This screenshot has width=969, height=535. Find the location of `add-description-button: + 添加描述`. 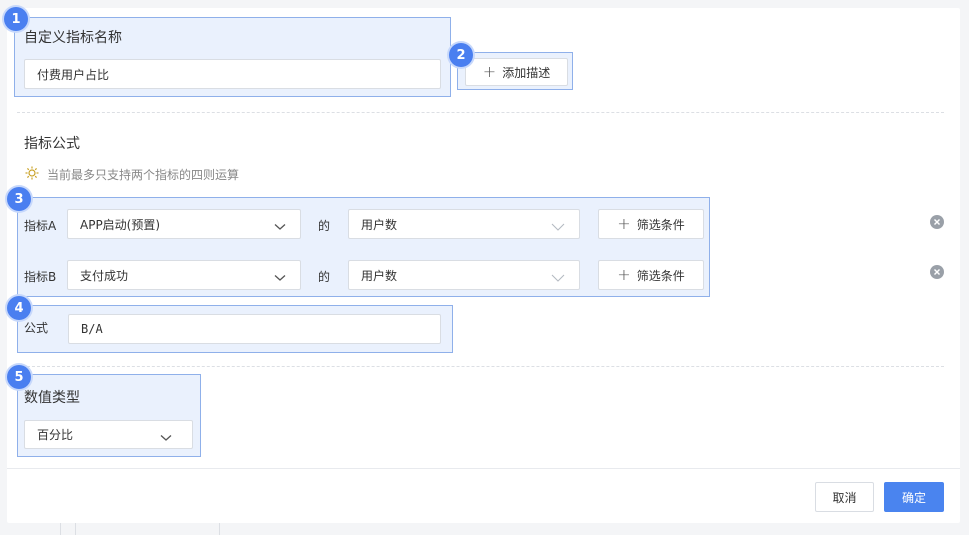

add-description-button: + 添加描述 is located at coordinates (516, 72).